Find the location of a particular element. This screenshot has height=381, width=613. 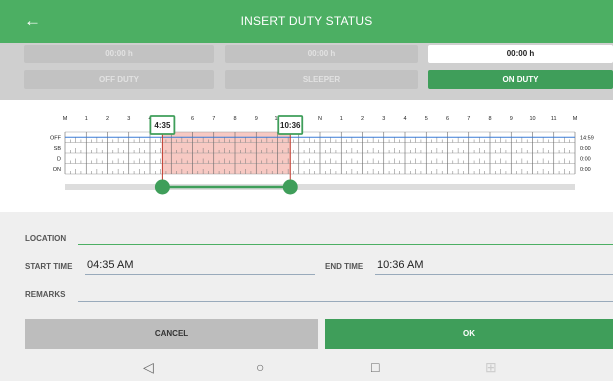

sleeper-button: SLEEPER is located at coordinates (321, 79).